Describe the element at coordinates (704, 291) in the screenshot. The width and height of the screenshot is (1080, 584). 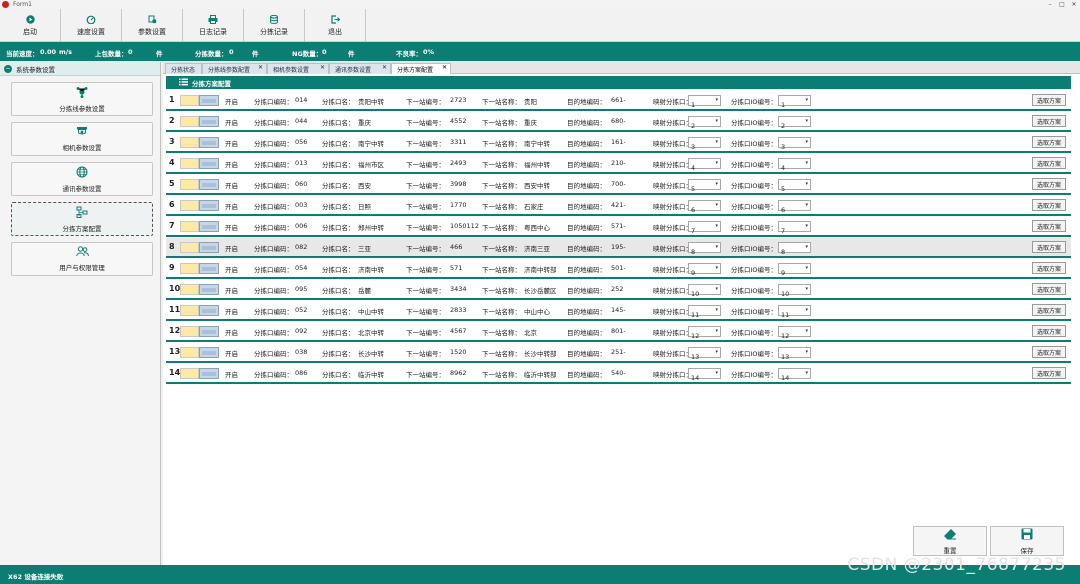
I see `map-port-select: 10 ▾` at that location.